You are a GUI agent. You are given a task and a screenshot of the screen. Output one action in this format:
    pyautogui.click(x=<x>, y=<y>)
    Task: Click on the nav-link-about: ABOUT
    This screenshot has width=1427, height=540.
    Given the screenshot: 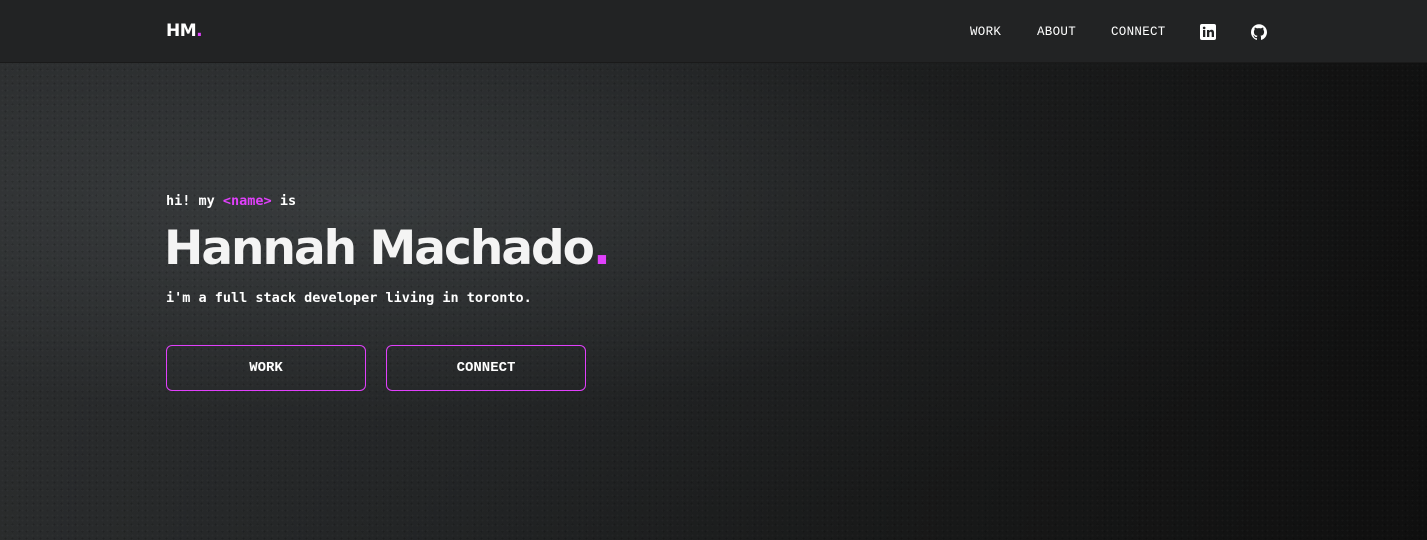 What is the action you would take?
    pyautogui.click(x=1056, y=32)
    